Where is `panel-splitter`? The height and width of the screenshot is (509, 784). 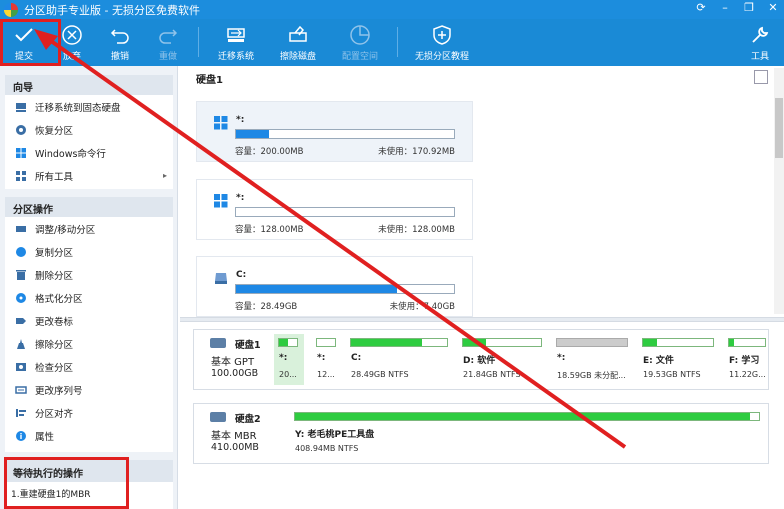 panel-splitter is located at coordinates (482, 319).